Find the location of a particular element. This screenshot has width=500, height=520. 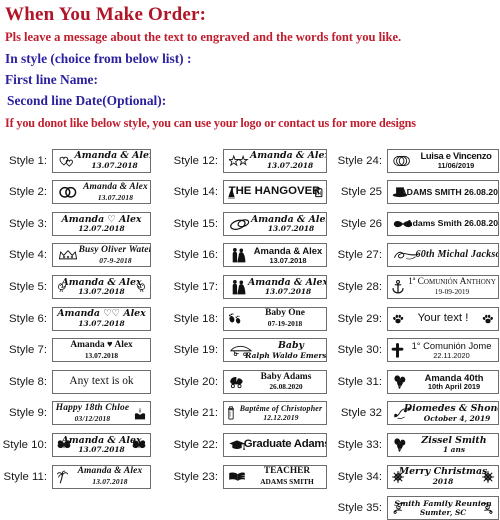

style-row: Style 18: Baby One 07-19-2018 is located at coordinates (247, 318).